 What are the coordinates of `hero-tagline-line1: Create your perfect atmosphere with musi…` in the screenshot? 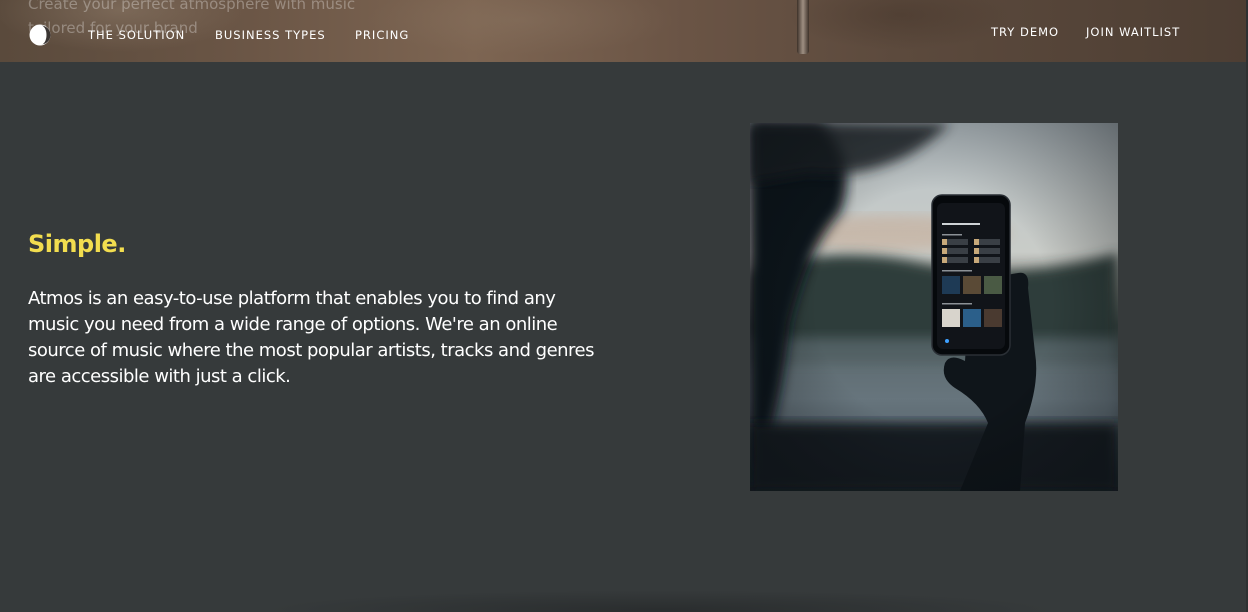 It's located at (192, 6).